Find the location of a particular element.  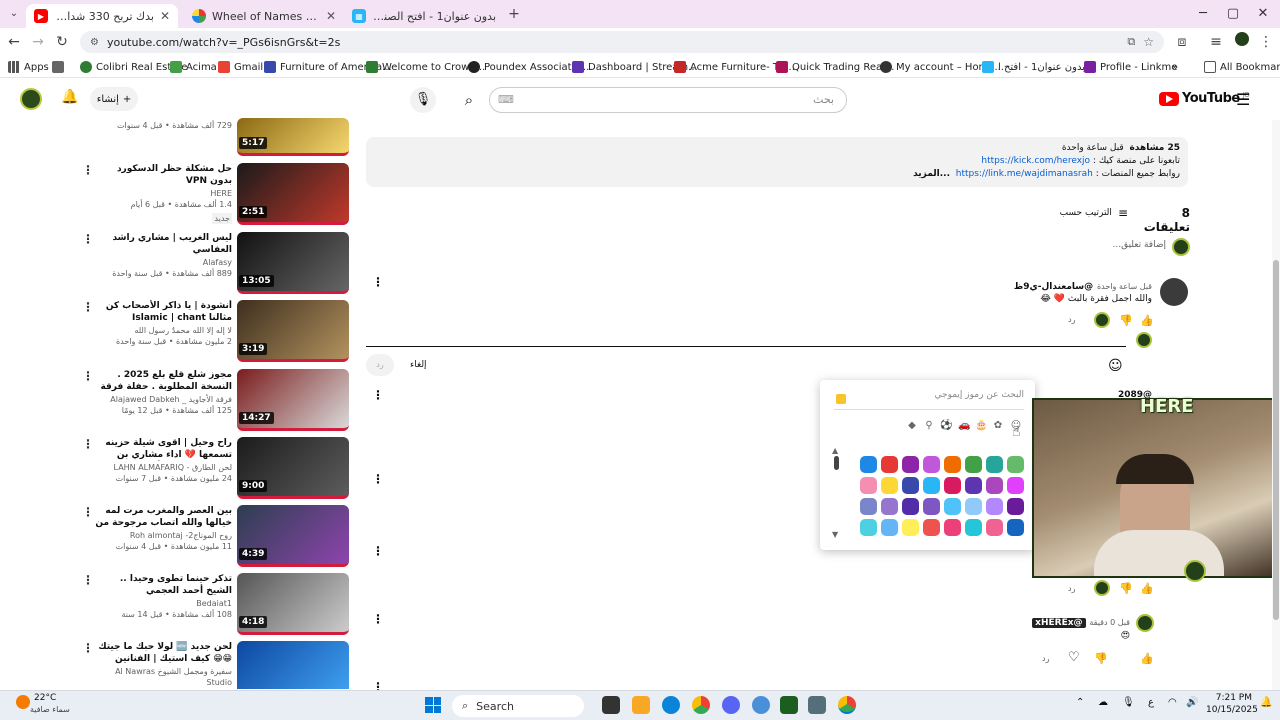

scrollbar-thumb is located at coordinates (1276, 440).